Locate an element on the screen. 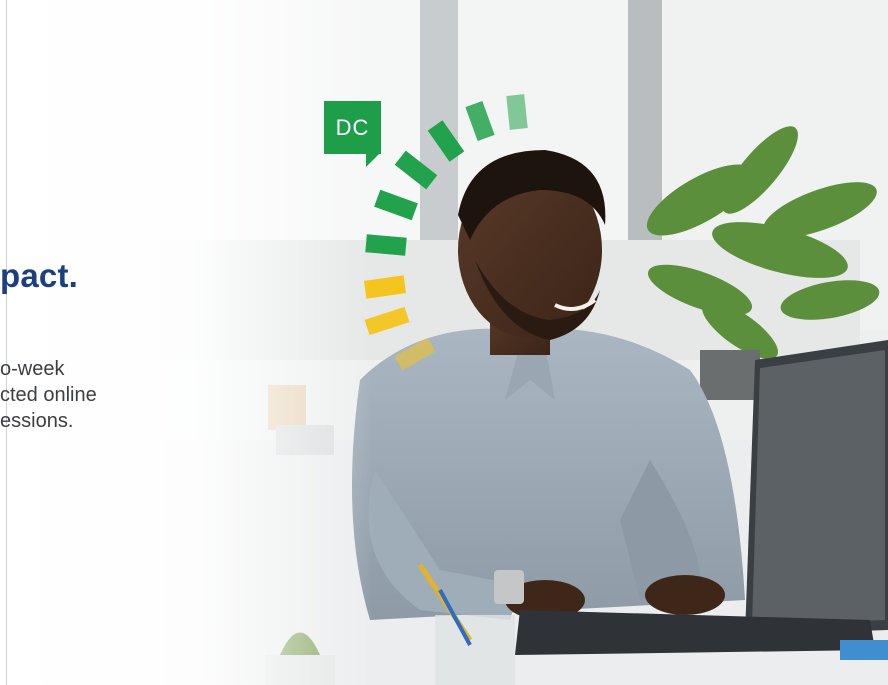  body-line: o-week is located at coordinates (32, 369).